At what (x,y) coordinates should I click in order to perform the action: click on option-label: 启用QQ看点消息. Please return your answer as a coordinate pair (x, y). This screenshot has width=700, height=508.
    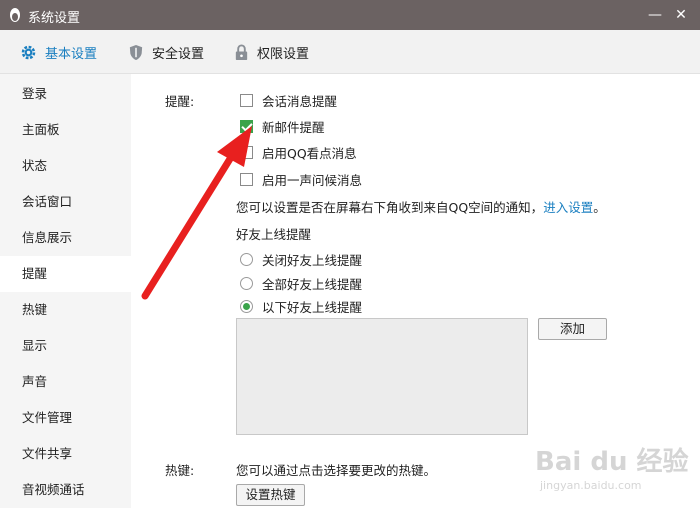
    Looking at the image, I should click on (309, 153).